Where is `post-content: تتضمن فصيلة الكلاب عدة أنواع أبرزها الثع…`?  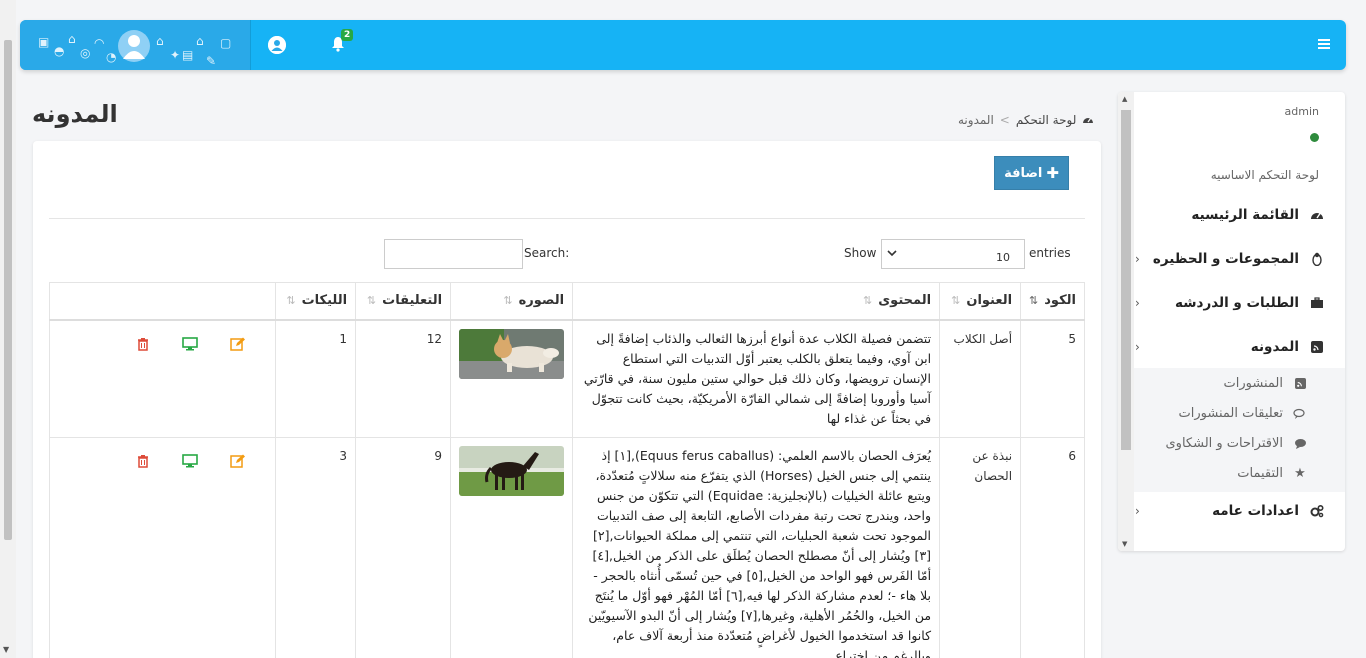
post-content: تتضمن فصيلة الكلاب عدة أنواع أبرزها الثع… is located at coordinates (756, 378).